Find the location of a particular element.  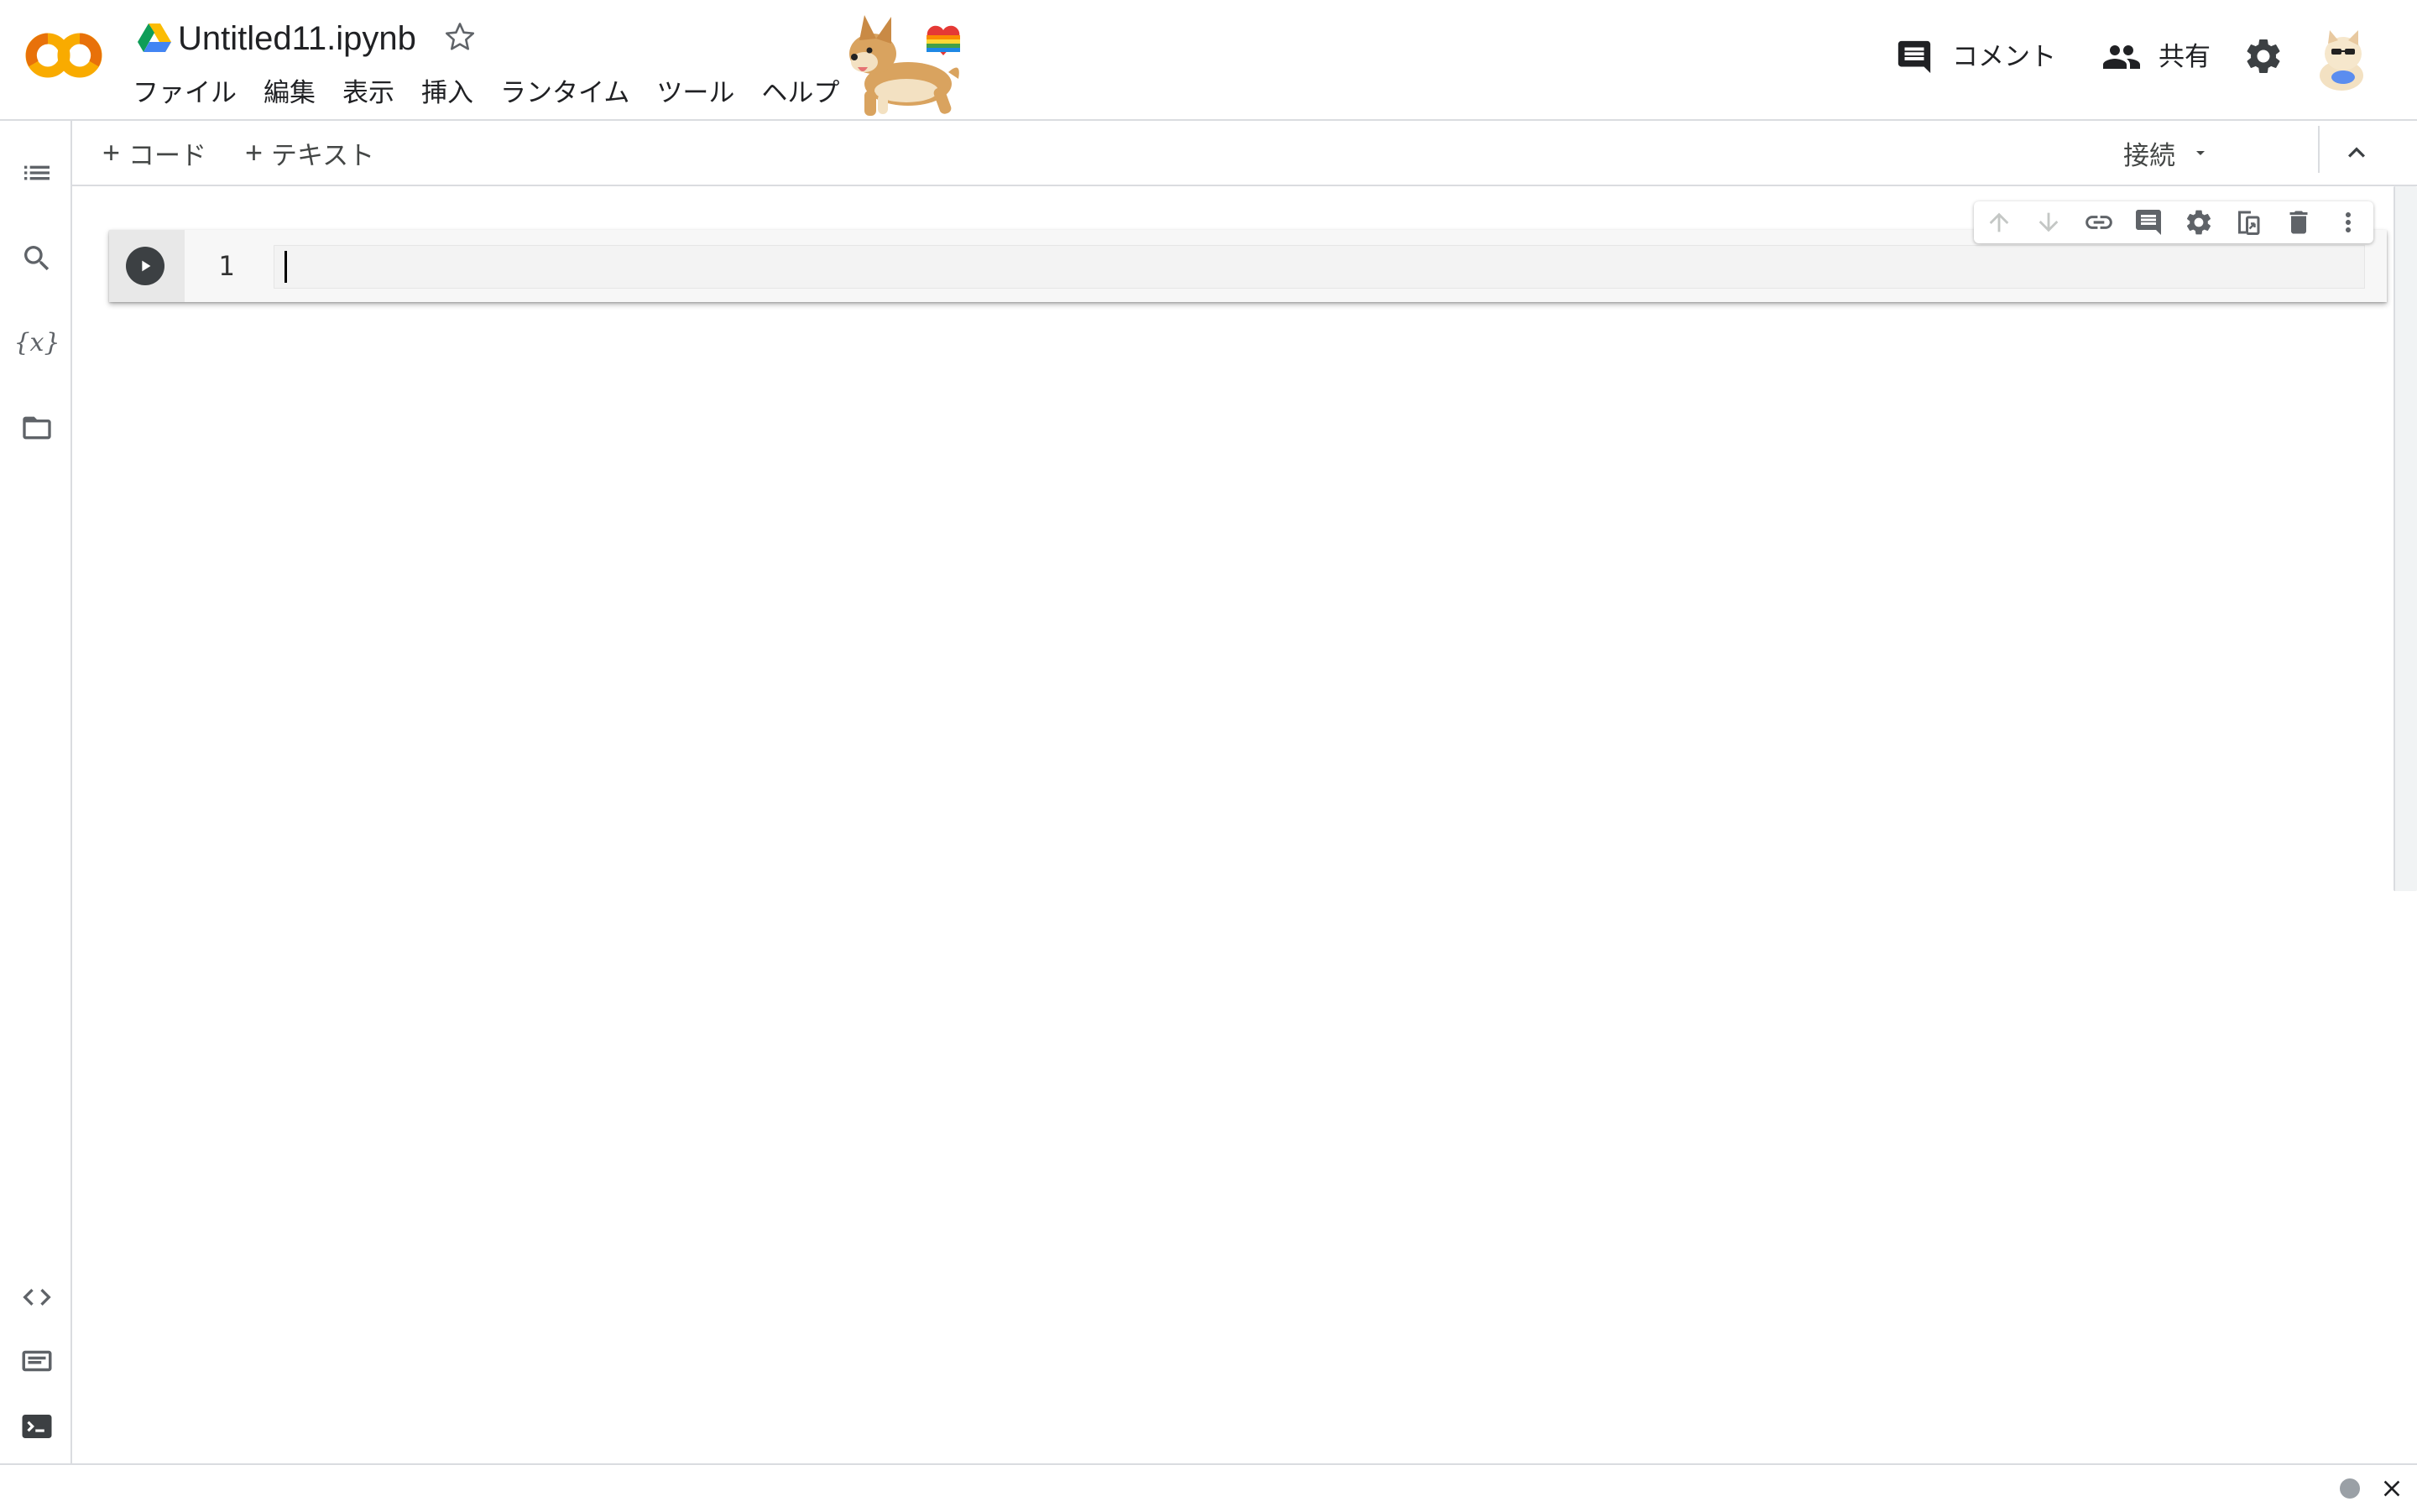

line-number: 1 is located at coordinates (226, 266).